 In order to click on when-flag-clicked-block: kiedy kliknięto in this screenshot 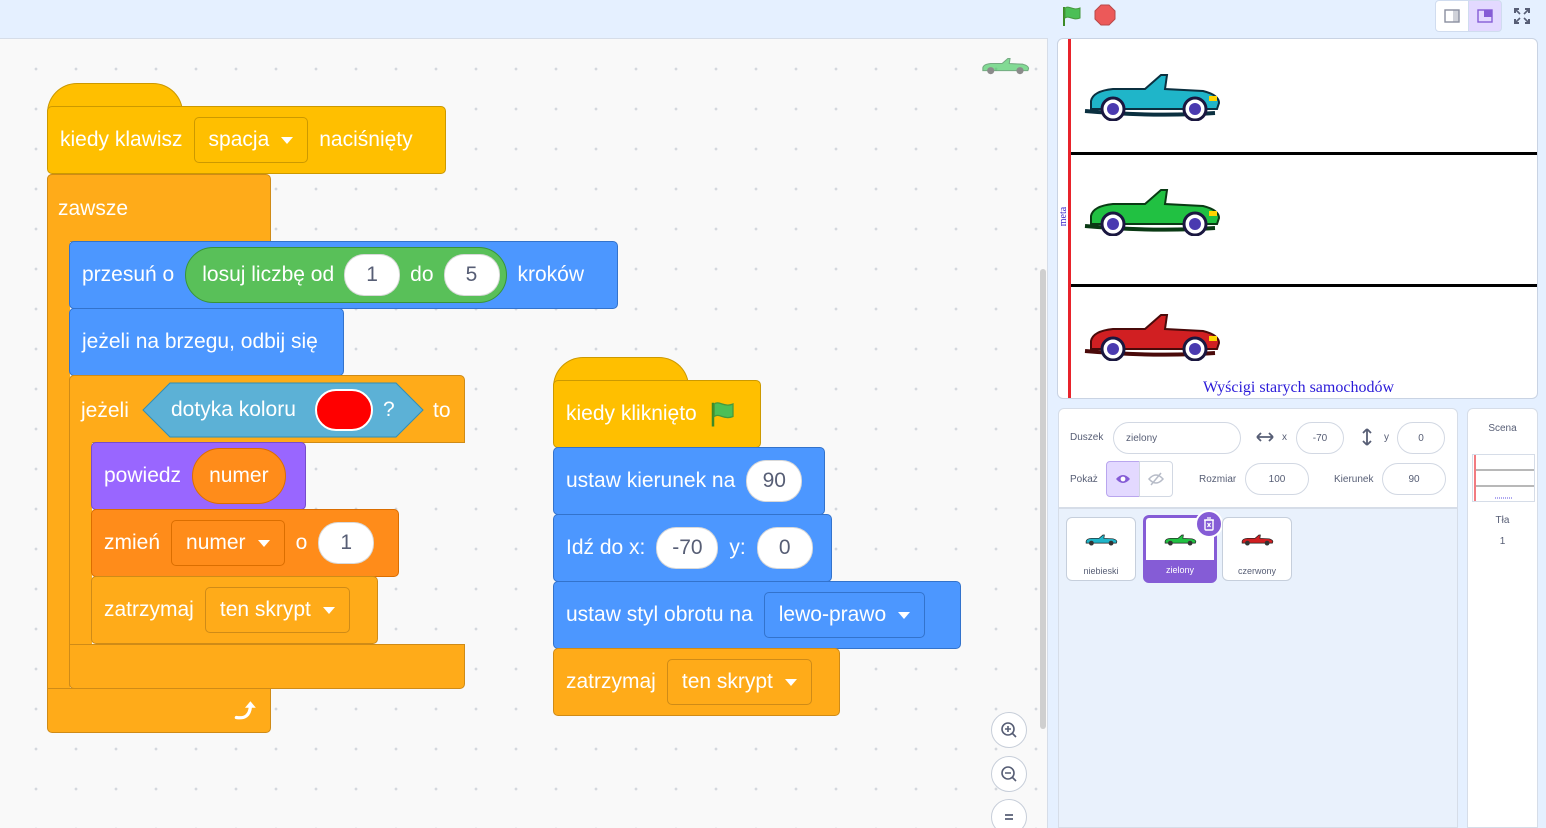, I will do `click(657, 414)`.